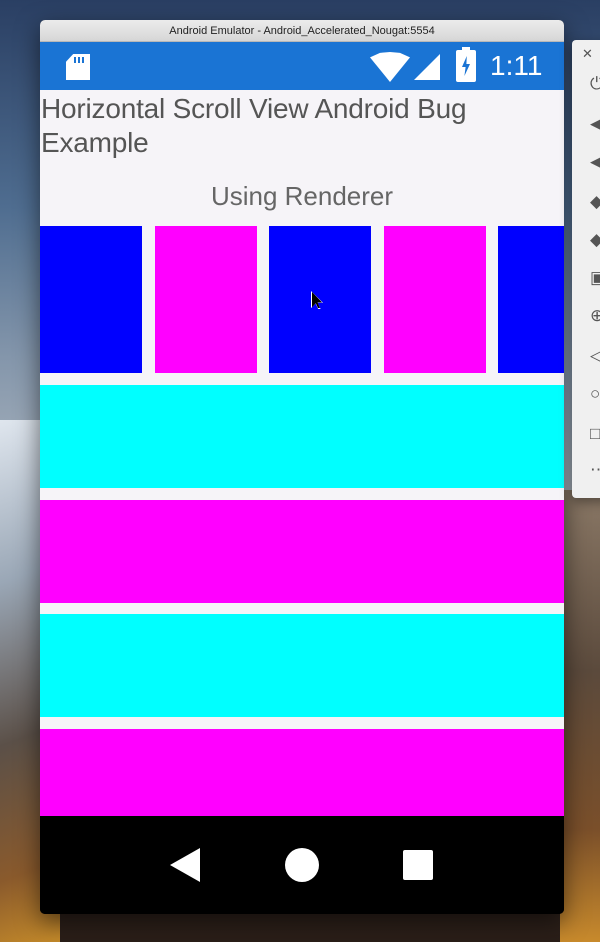 The width and height of the screenshot is (600, 942). Describe the element at coordinates (595, 202) in the screenshot. I see `rotate-left-icon: ◆` at that location.